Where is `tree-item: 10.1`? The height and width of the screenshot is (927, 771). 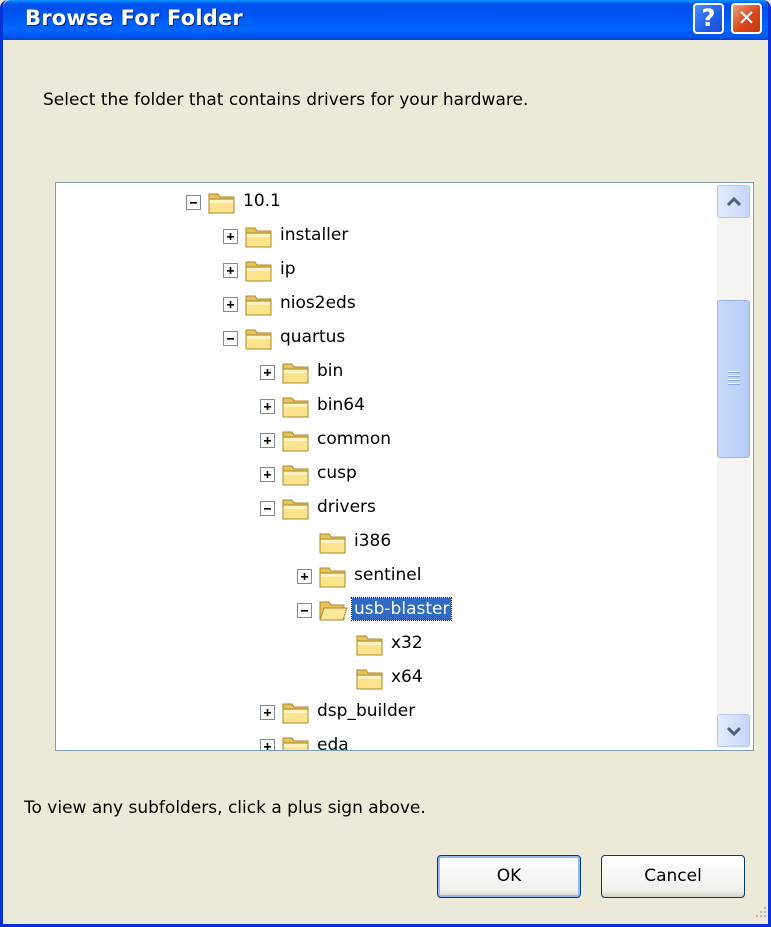 tree-item: 10.1 is located at coordinates (396, 203).